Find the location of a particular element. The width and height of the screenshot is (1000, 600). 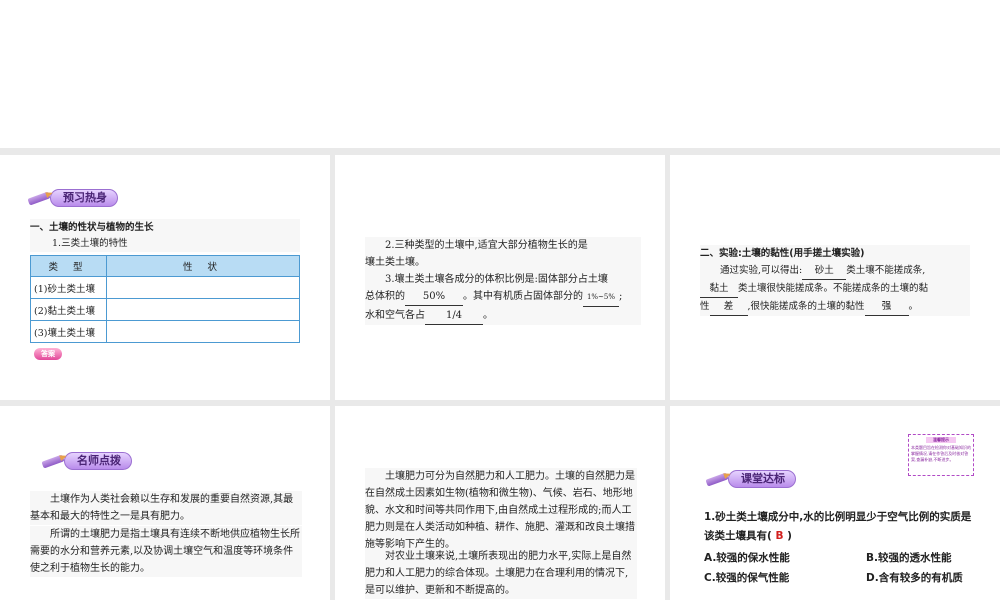

question-1-text: 1.砂土类土壤成分中,水的比例明显少于空气比例的实质是该类土壤具有( is located at coordinates (838, 526).